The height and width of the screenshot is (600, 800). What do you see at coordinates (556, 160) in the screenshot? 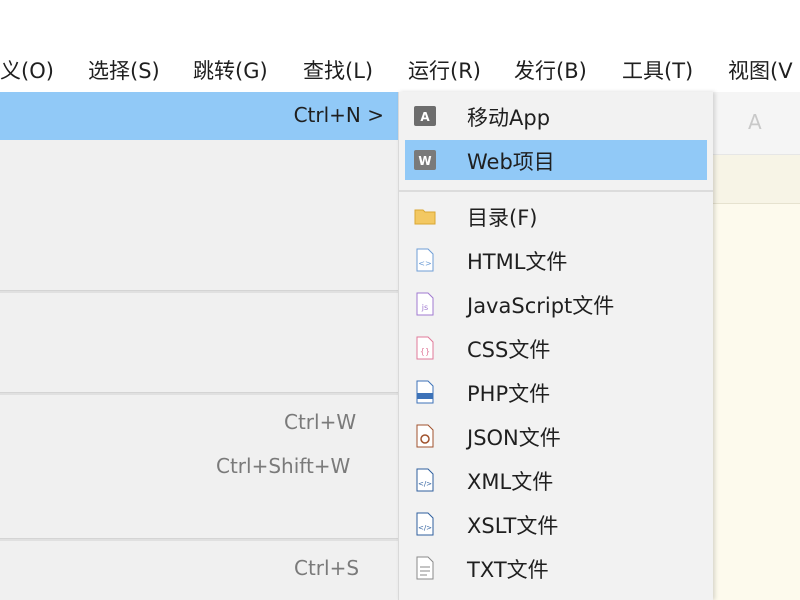
I see `submenu-item-web-project: W Web项目` at bounding box center [556, 160].